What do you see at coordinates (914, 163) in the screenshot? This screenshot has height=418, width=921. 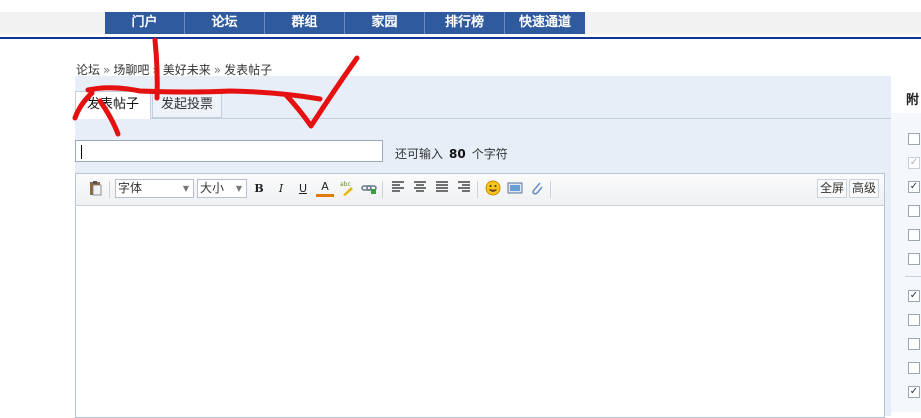 I see `option-checkbox-disabled: ✓` at bounding box center [914, 163].